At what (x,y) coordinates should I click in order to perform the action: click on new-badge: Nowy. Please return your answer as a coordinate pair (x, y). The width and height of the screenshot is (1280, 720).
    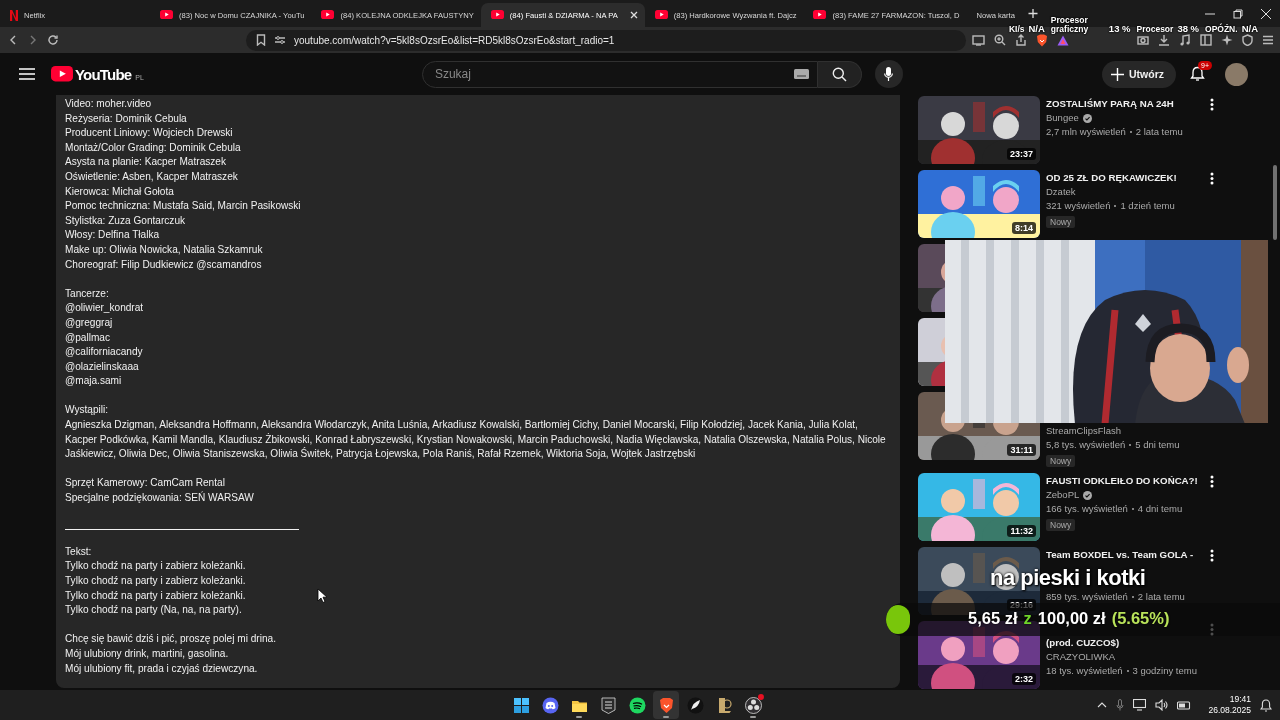
    Looking at the image, I should click on (1061, 525).